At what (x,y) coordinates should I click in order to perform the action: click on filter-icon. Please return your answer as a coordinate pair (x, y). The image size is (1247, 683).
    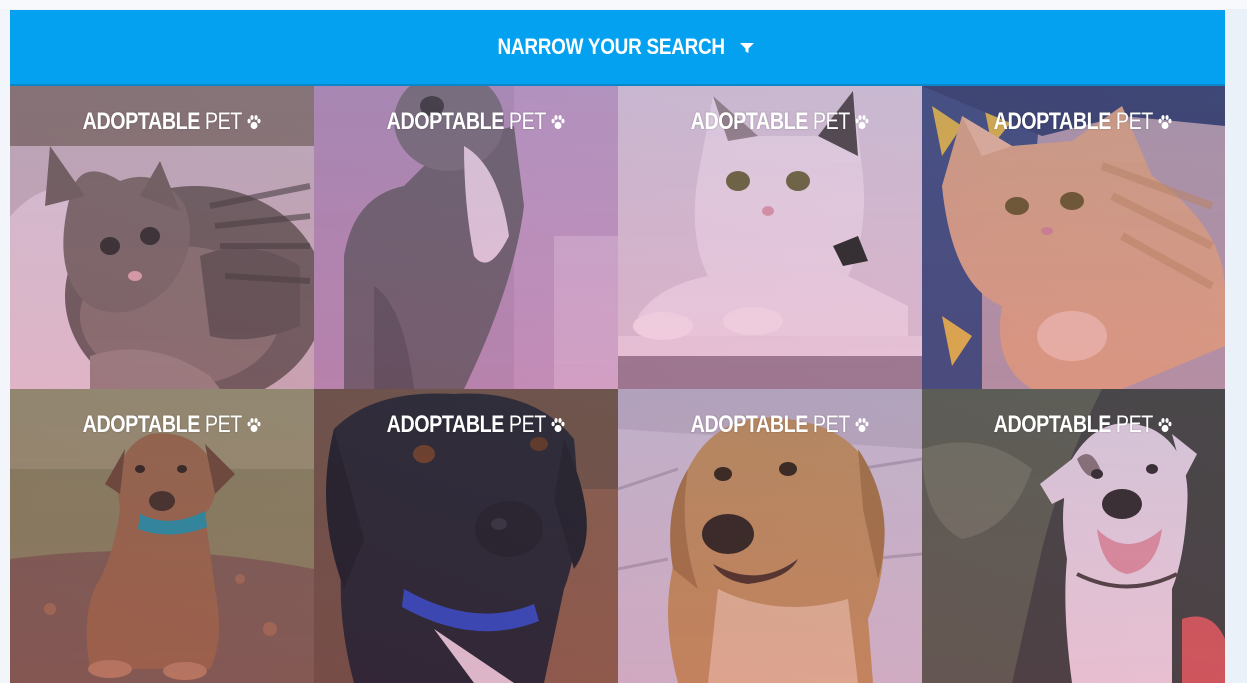
    Looking at the image, I should click on (747, 47).